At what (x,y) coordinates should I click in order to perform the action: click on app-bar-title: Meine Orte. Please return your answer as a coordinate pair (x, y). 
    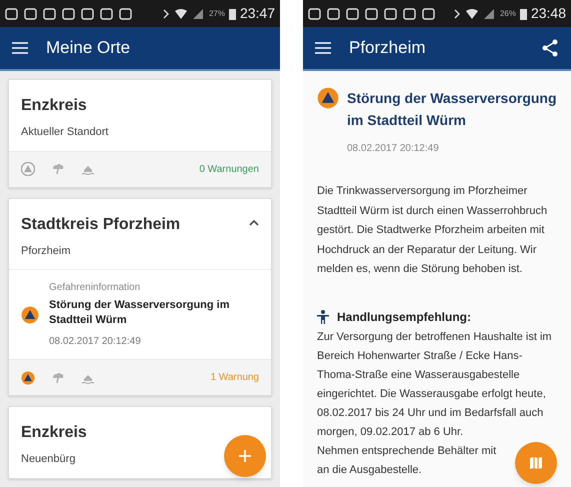
    Looking at the image, I should click on (89, 48).